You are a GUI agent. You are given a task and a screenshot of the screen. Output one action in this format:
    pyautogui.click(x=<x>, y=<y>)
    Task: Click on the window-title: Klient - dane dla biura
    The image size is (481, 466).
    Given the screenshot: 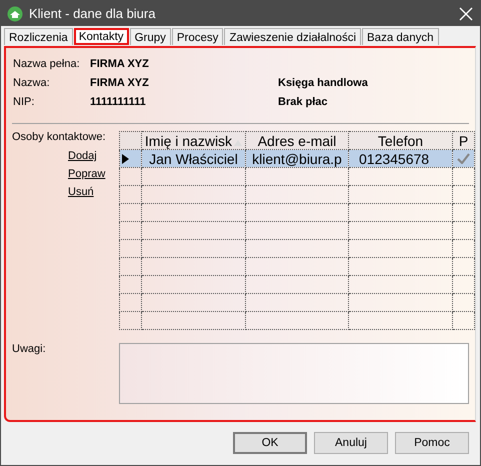 What is the action you would take?
    pyautogui.click(x=92, y=13)
    